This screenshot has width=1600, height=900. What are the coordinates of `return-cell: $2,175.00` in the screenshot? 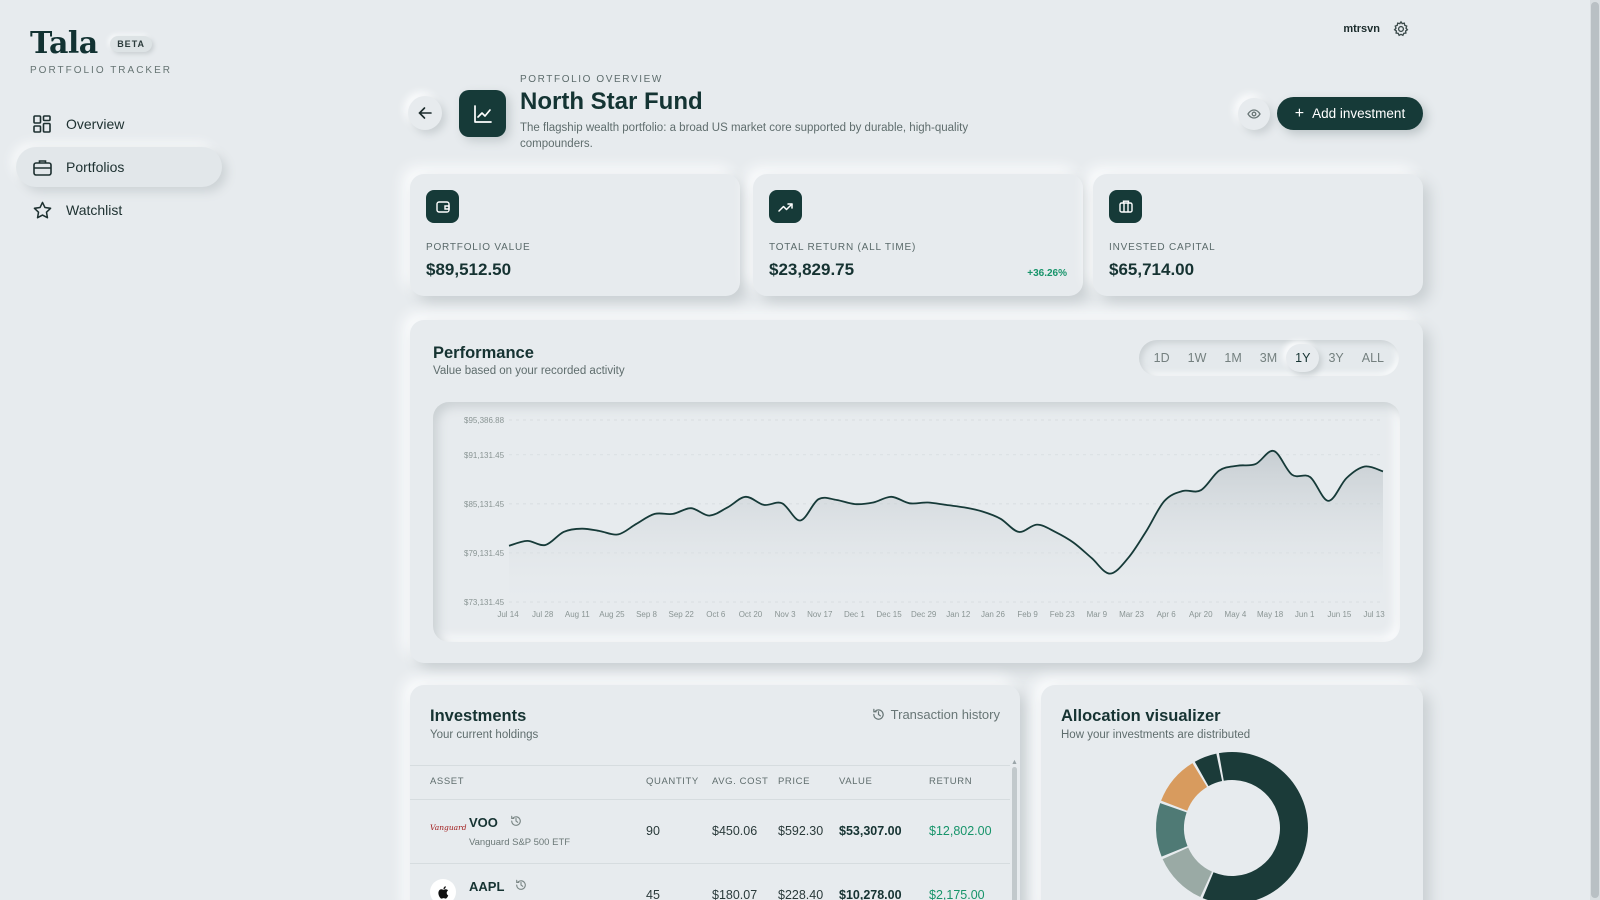 It's located at (957, 894).